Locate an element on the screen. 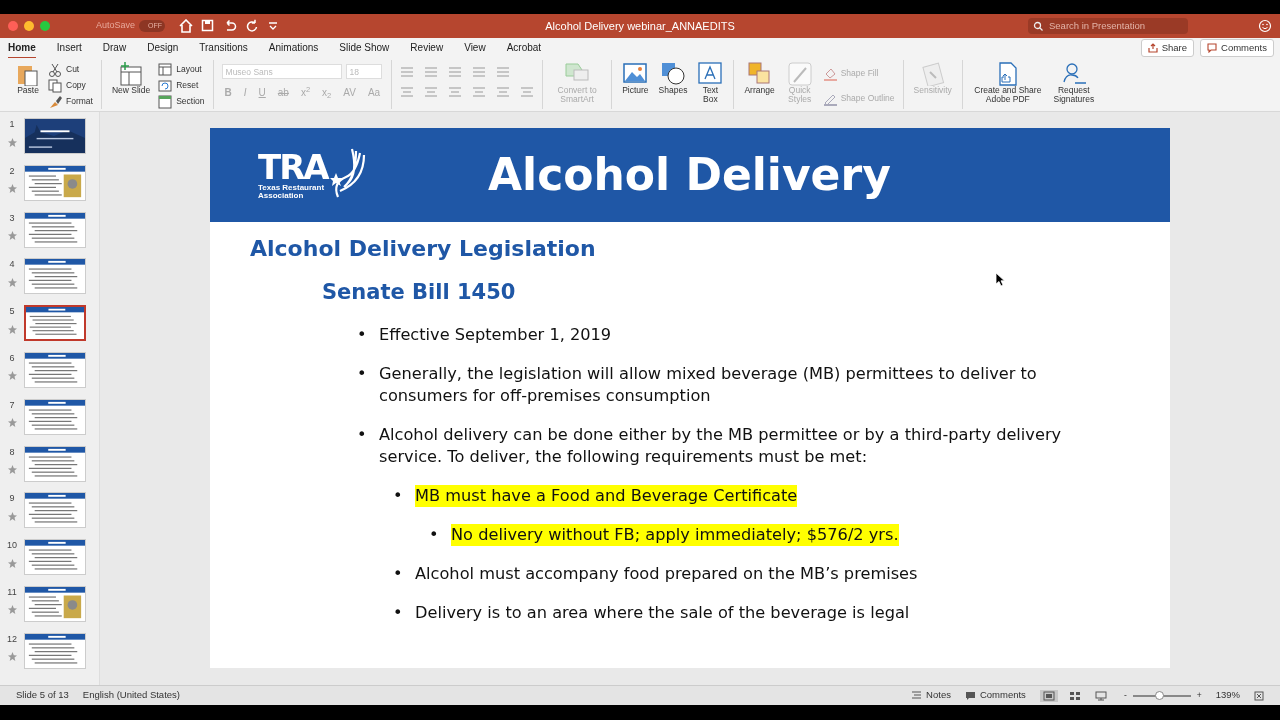 The height and width of the screenshot is (720, 1280). normal-view-button is located at coordinates (1048, 695).